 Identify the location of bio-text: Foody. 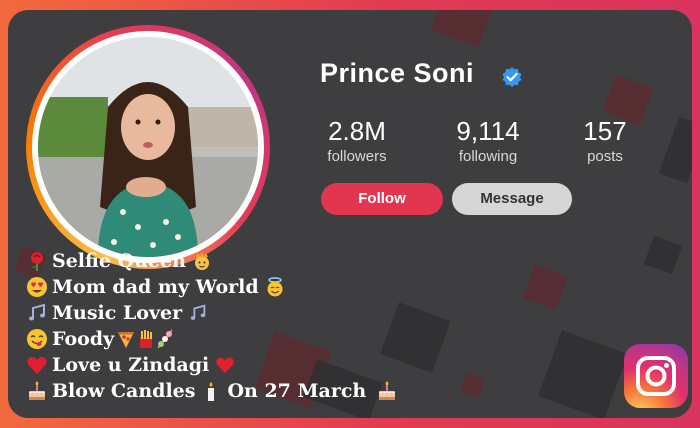
(83, 339).